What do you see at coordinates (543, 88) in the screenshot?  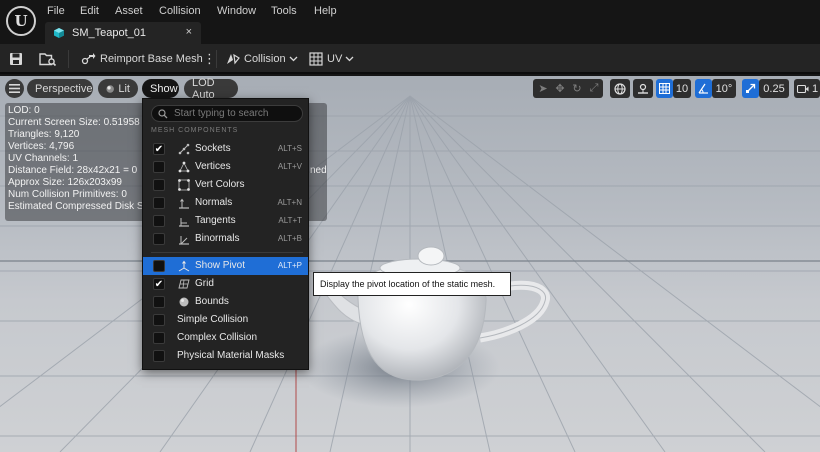 I see `select-mode-icon: ➤` at bounding box center [543, 88].